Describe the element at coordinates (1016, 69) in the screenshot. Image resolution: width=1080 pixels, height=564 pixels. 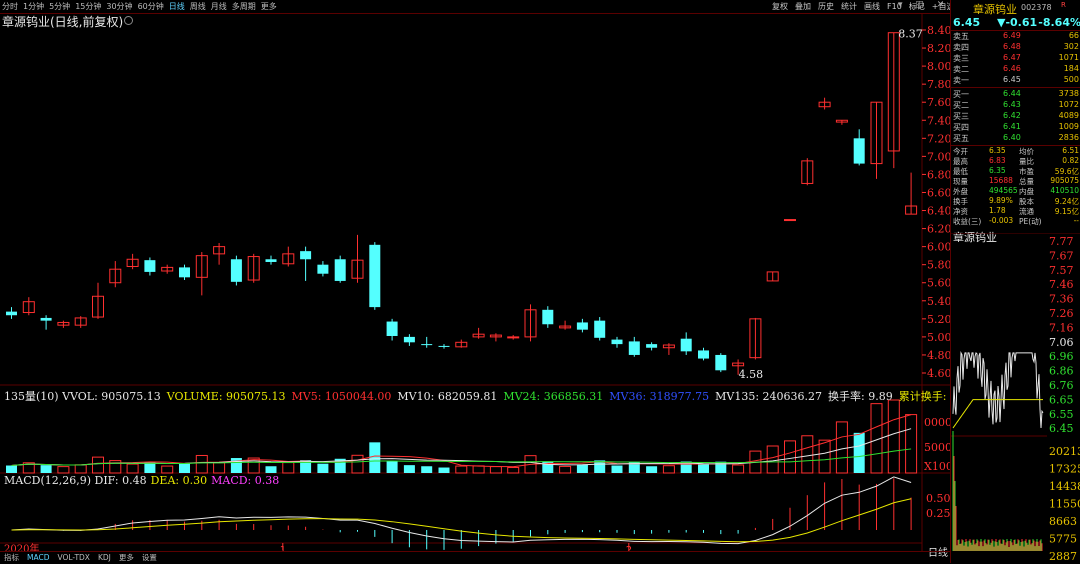
I see `ask-row: 卖二 6.46 184` at that location.